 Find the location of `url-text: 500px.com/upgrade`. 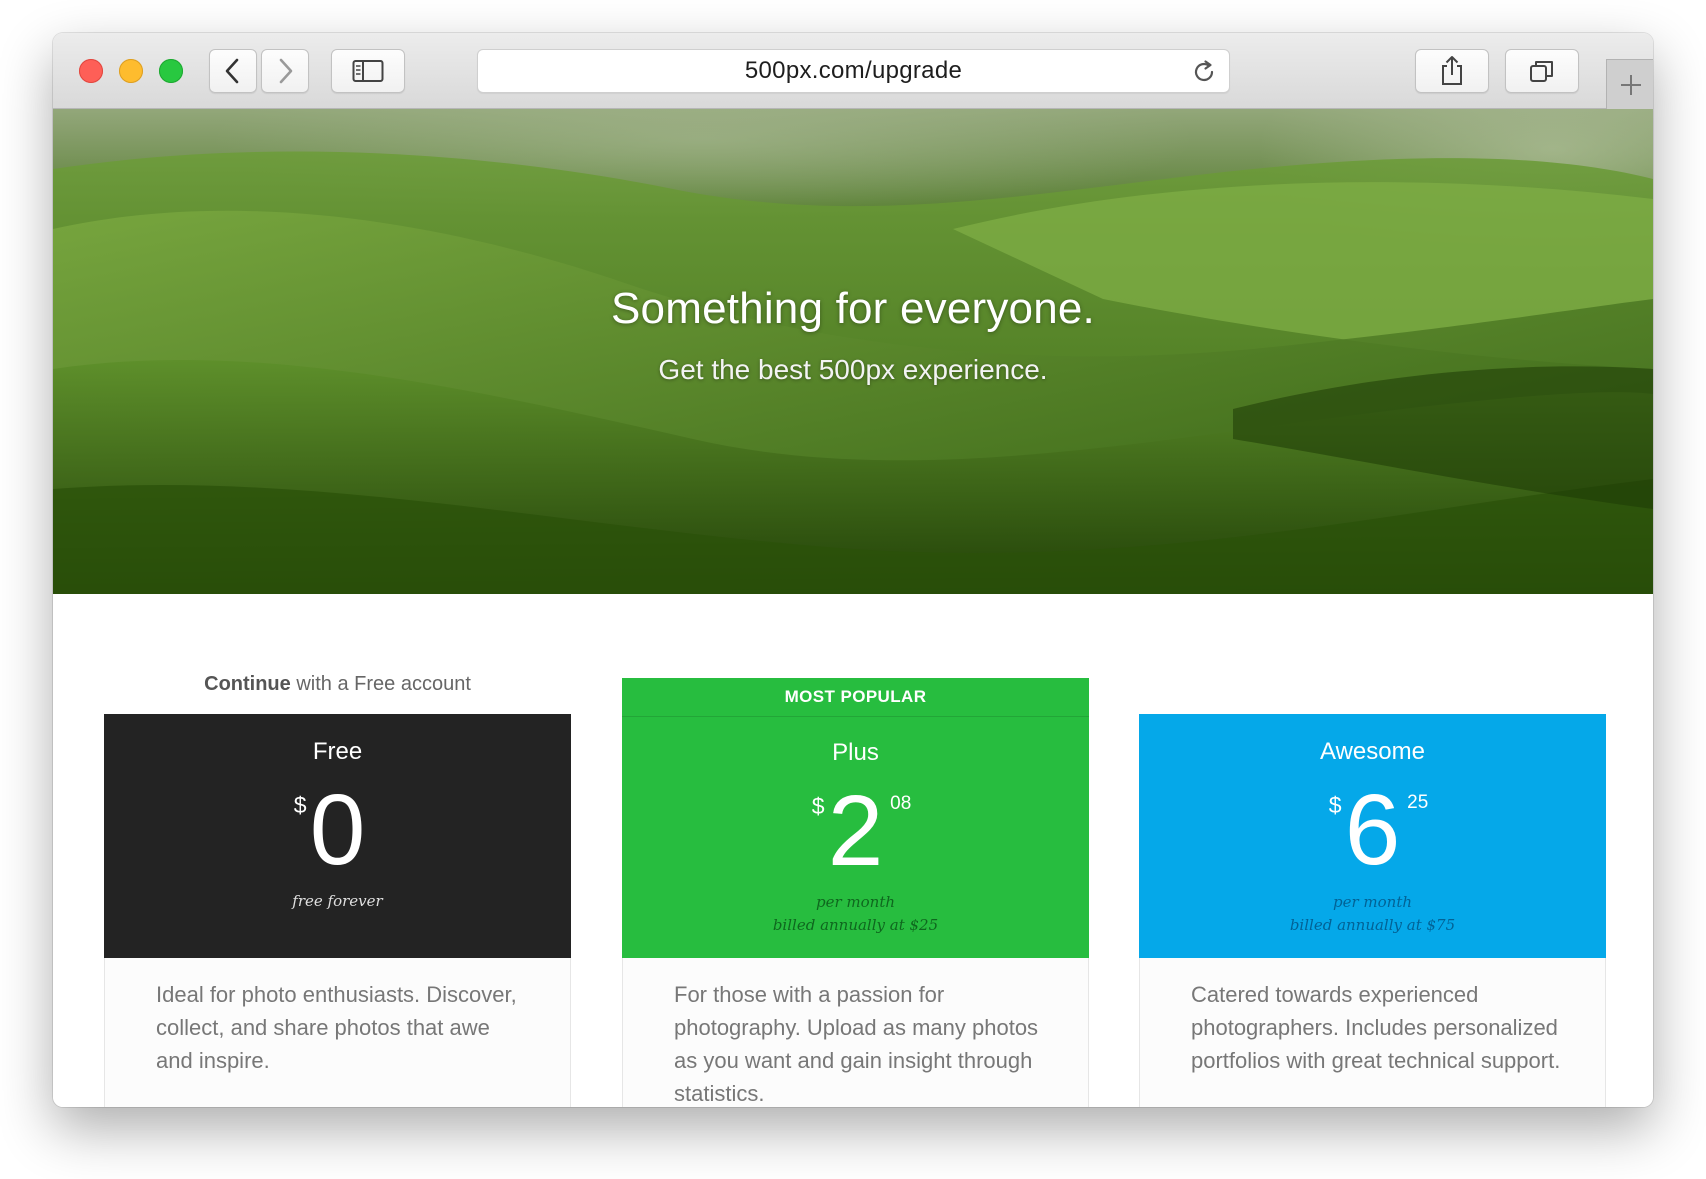

url-text: 500px.com/upgrade is located at coordinates (853, 71).